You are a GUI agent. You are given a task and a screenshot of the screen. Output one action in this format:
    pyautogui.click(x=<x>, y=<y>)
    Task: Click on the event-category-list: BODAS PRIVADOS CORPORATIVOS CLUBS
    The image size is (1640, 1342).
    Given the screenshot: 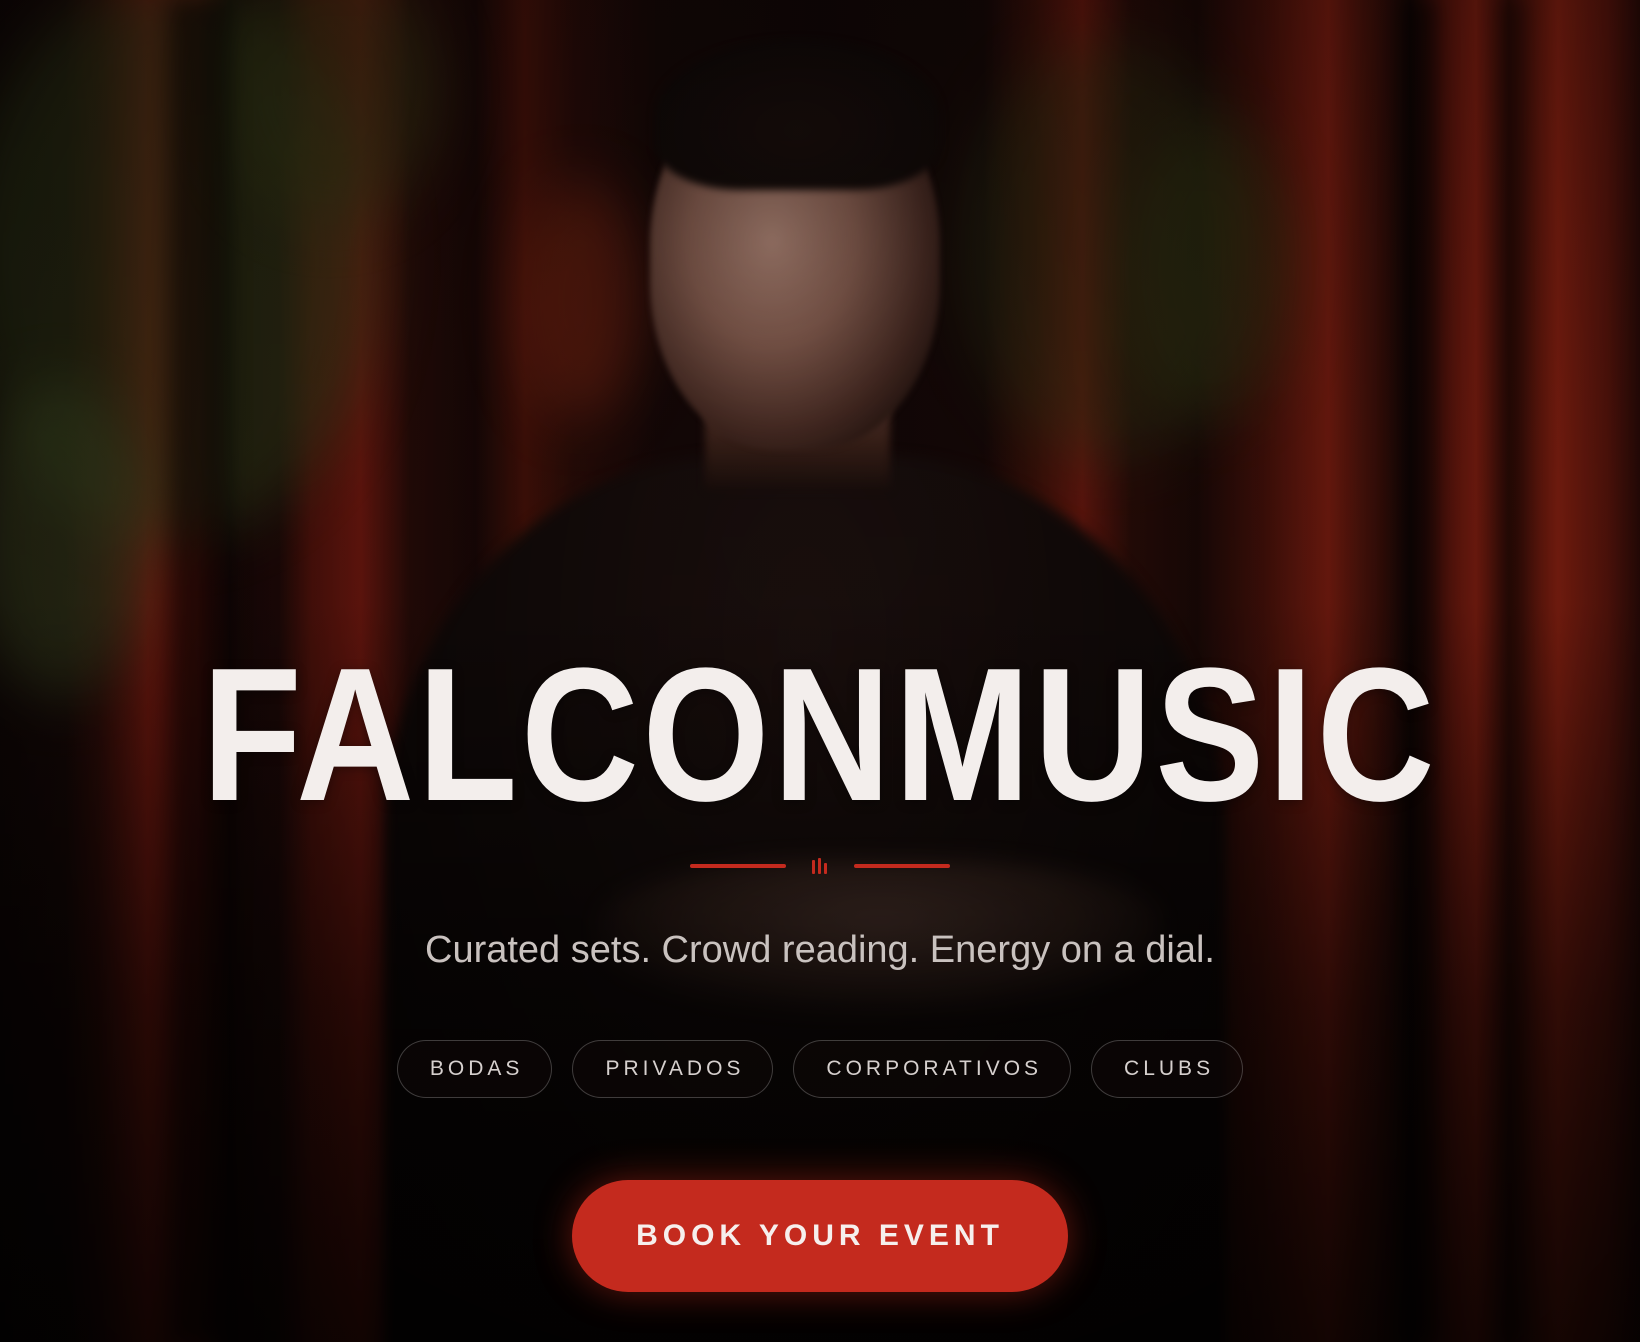 What is the action you would take?
    pyautogui.click(x=820, y=1069)
    